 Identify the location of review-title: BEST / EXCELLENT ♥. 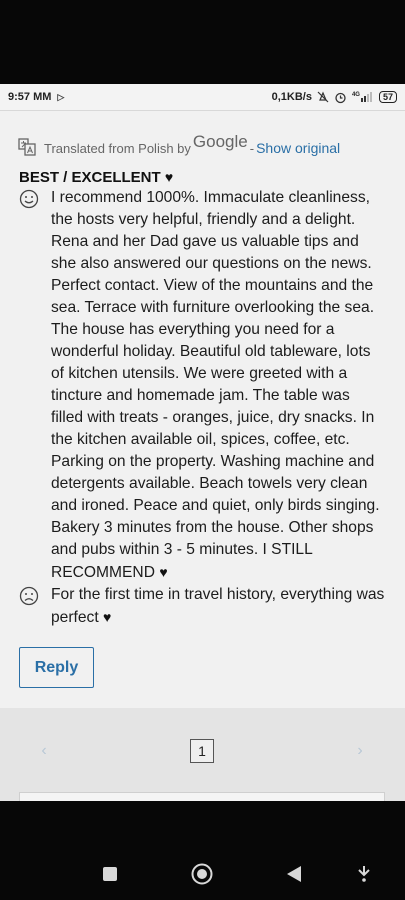
(212, 177).